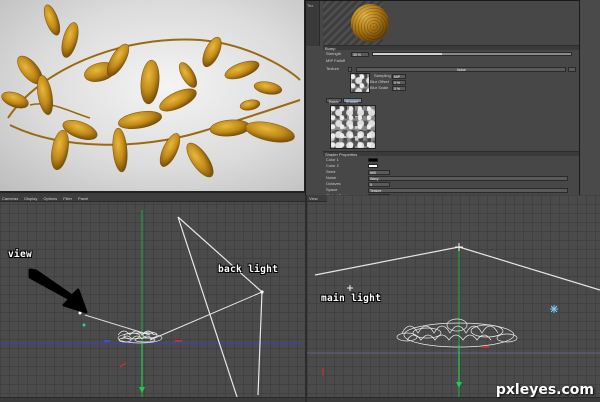 The height and width of the screenshot is (402, 600). Describe the element at coordinates (360, 83) in the screenshot. I see `noise-thumbnail` at that location.